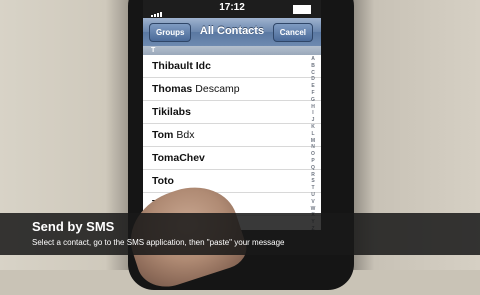 The height and width of the screenshot is (295, 480). Describe the element at coordinates (313, 188) in the screenshot. I see `index-letter: T` at that location.